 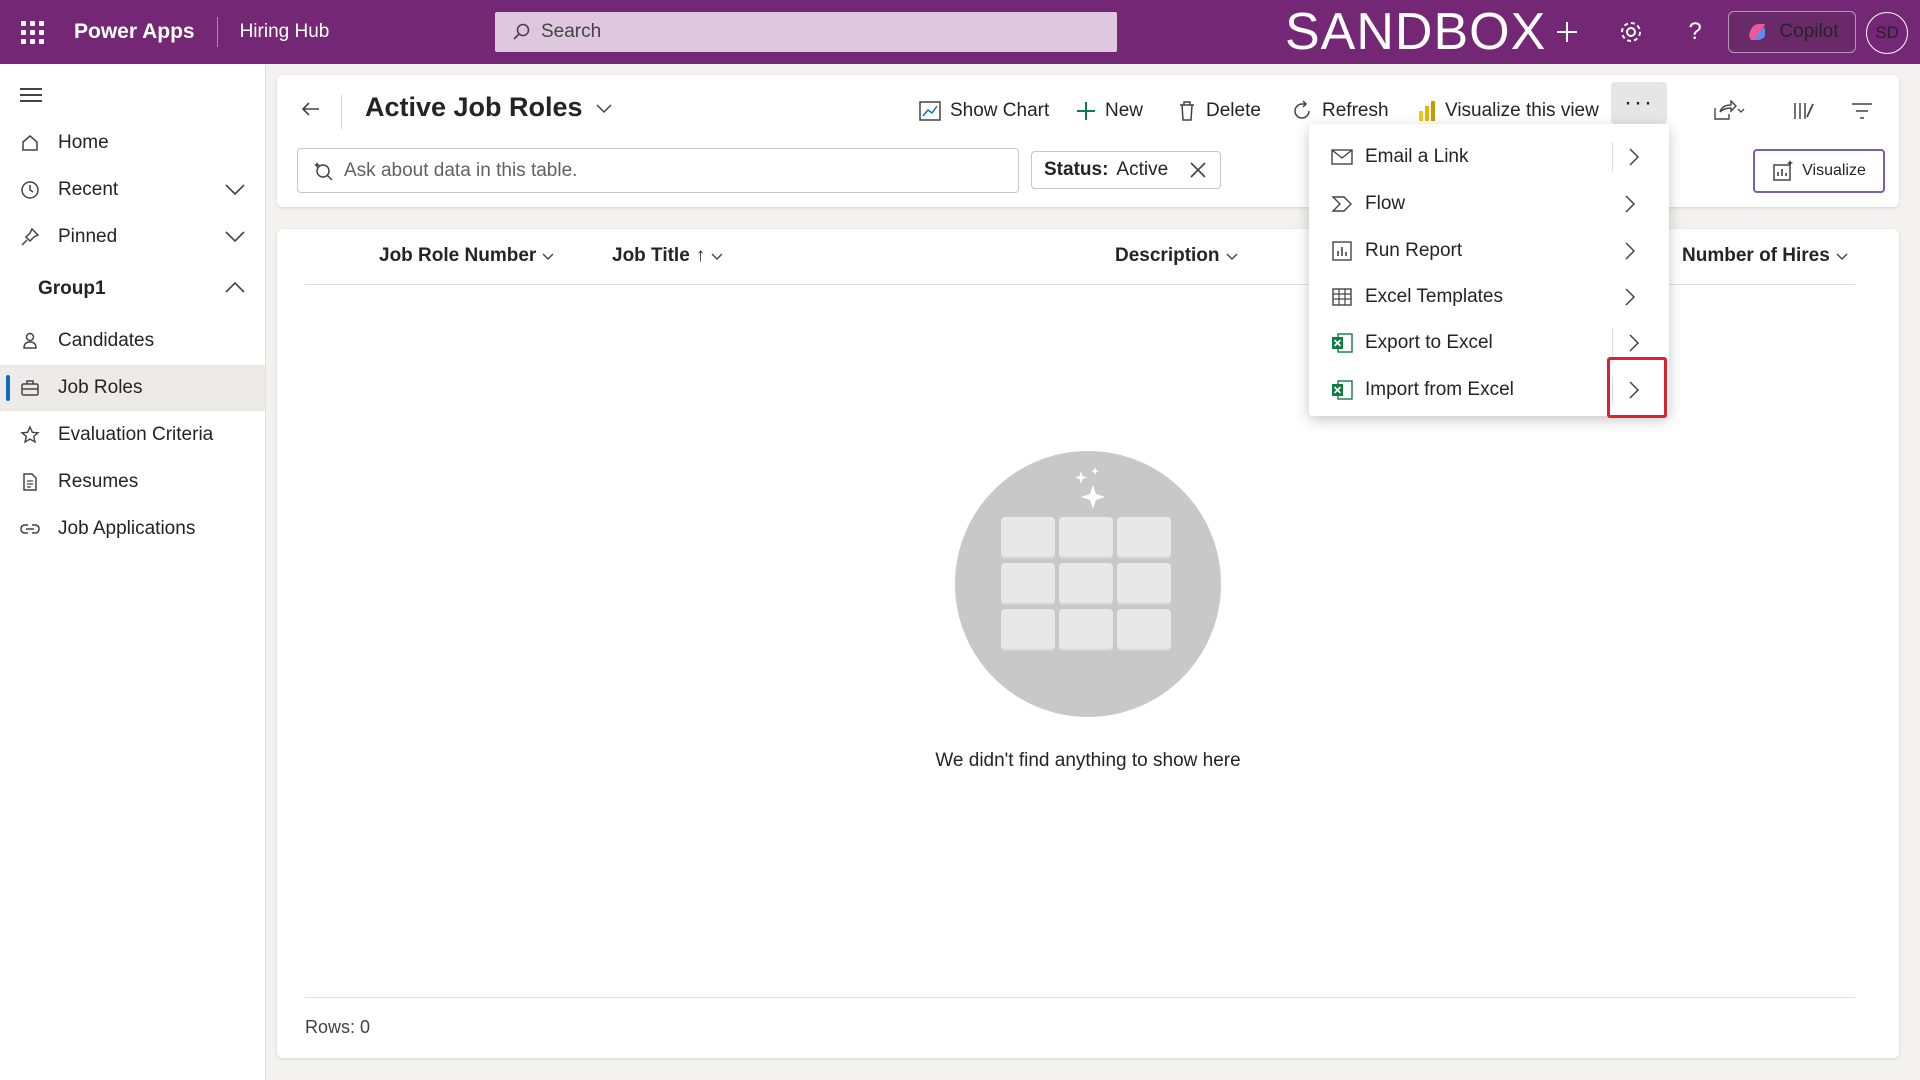 I want to click on sidebar-item-label: Job Roles, so click(x=100, y=387).